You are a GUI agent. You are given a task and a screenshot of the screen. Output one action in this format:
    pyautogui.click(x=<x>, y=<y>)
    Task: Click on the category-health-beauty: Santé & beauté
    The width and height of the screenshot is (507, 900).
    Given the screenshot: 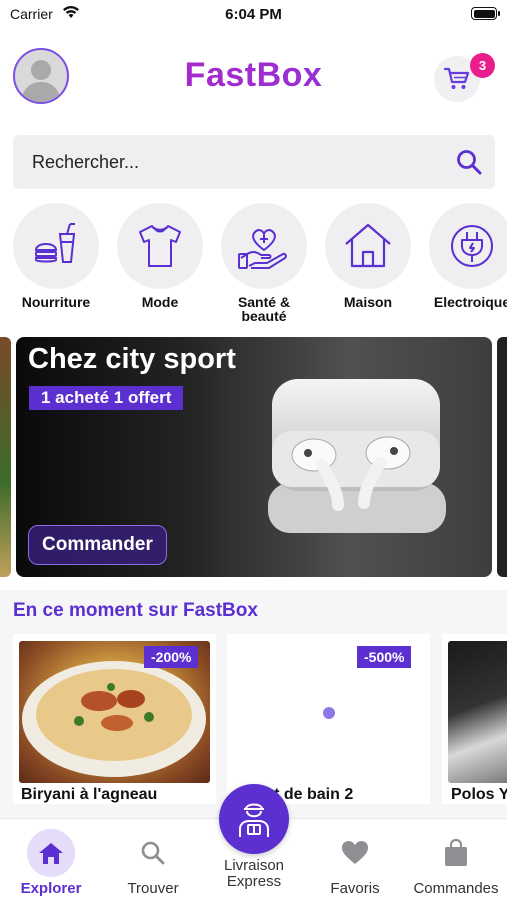 What is the action you would take?
    pyautogui.click(x=264, y=263)
    